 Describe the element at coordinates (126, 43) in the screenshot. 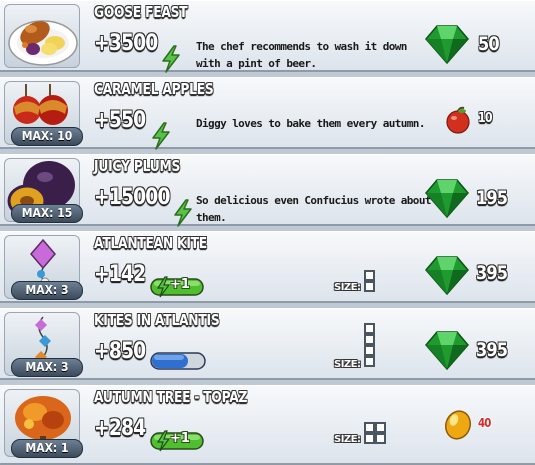

I see `energy-value: +3500` at that location.